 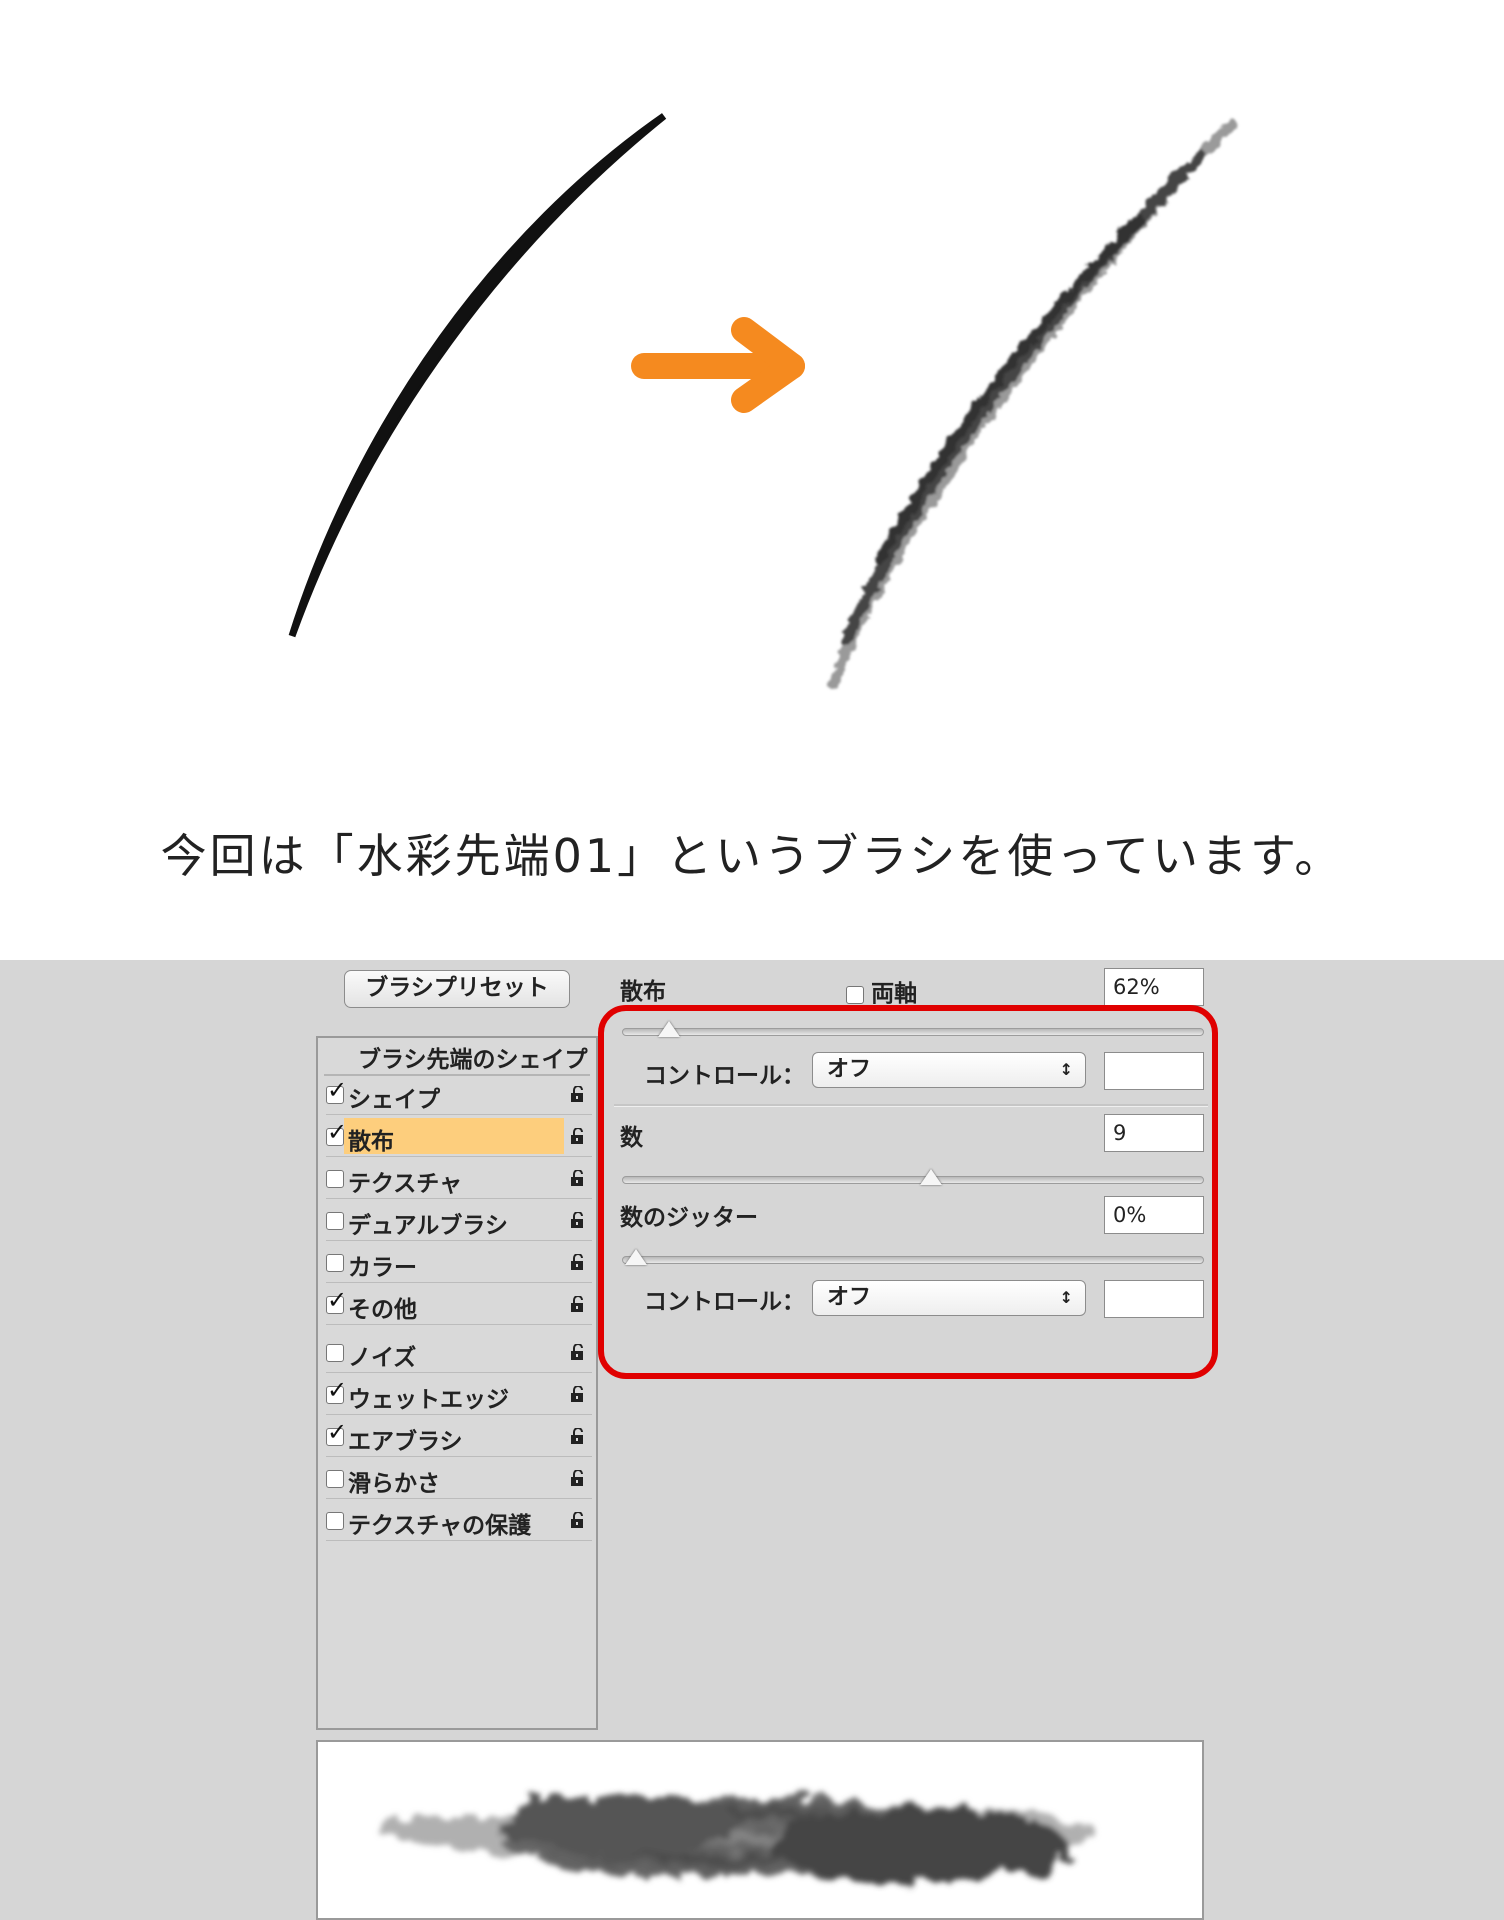 What do you see at coordinates (405, 1184) in the screenshot?
I see `settings-item-label: テクスチャ` at bounding box center [405, 1184].